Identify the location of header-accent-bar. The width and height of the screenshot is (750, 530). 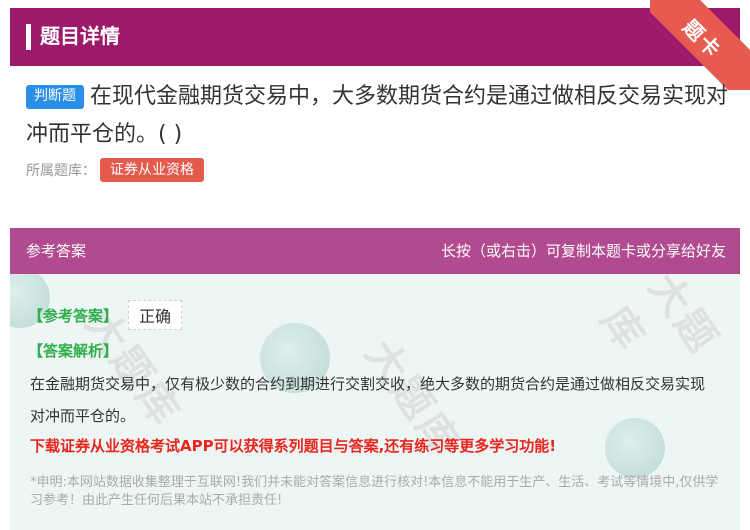
(28, 37).